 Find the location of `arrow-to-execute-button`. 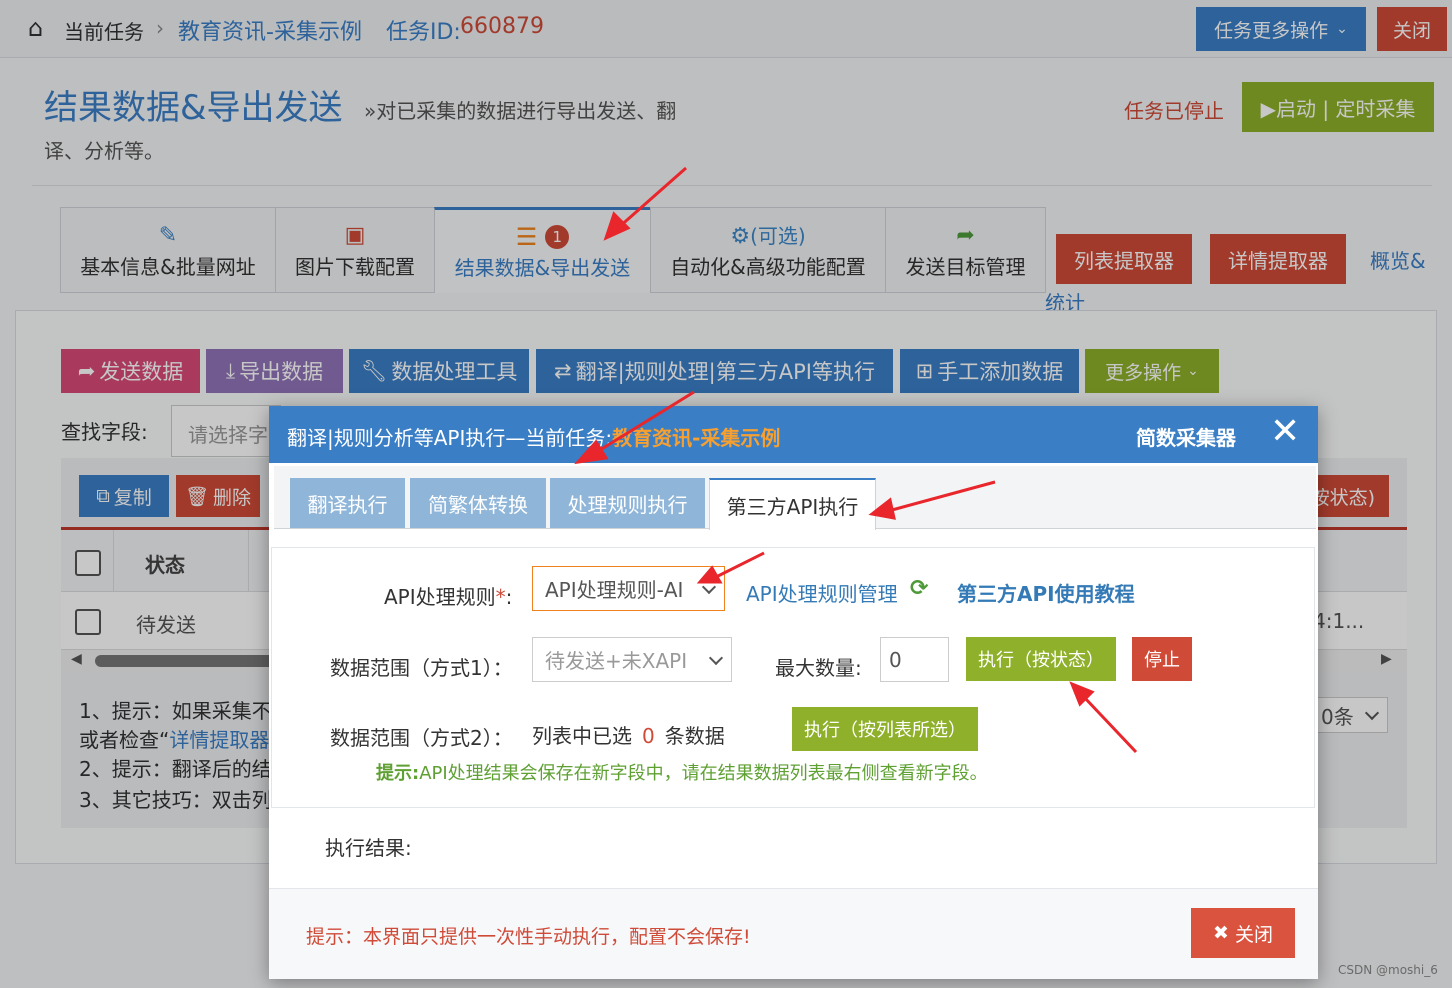

arrow-to-execute-button is located at coordinates (1110, 724).